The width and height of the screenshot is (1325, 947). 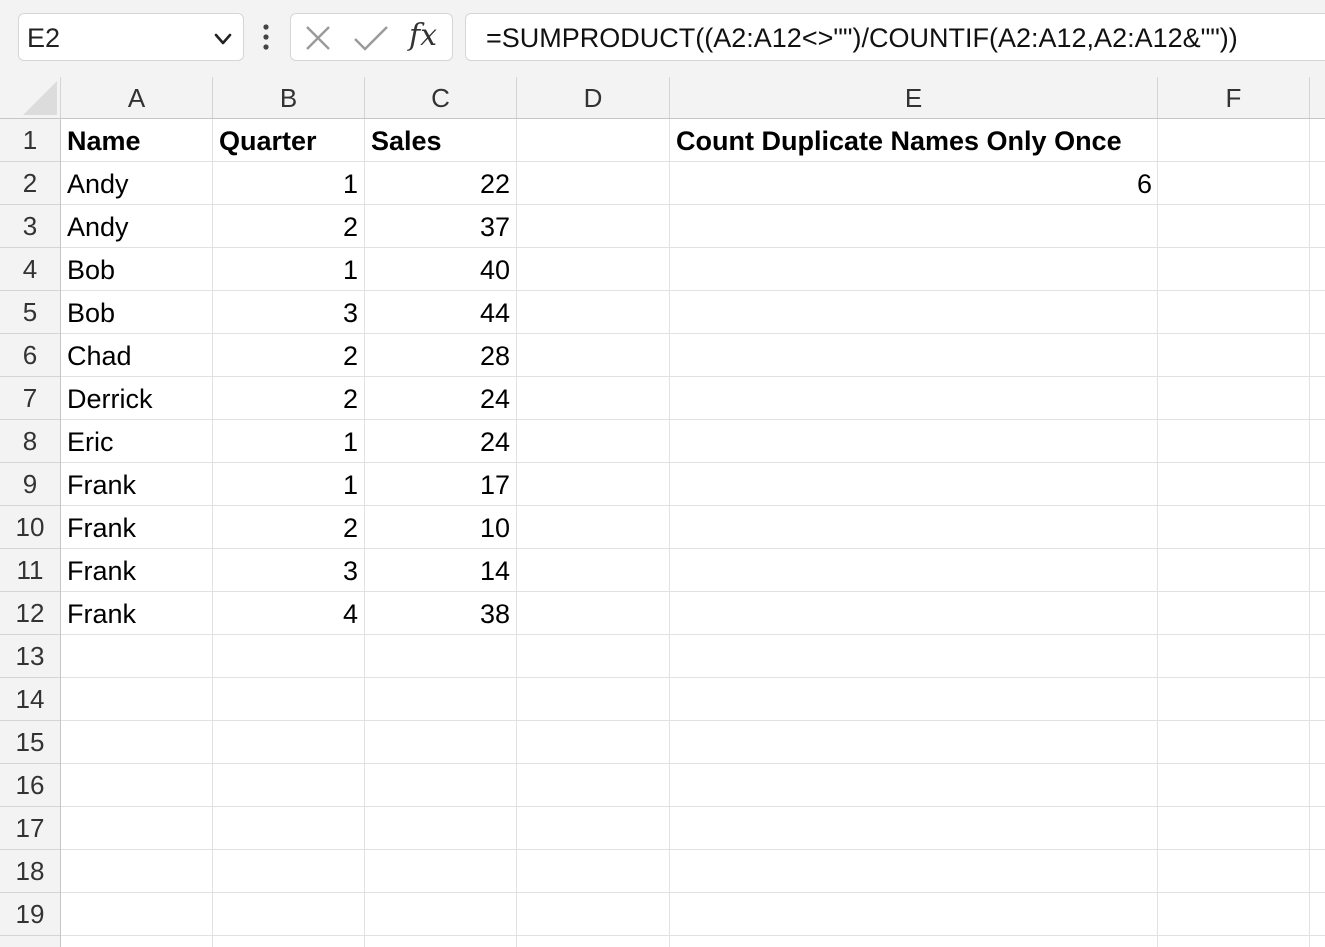 I want to click on row-header: 1, so click(x=30, y=140).